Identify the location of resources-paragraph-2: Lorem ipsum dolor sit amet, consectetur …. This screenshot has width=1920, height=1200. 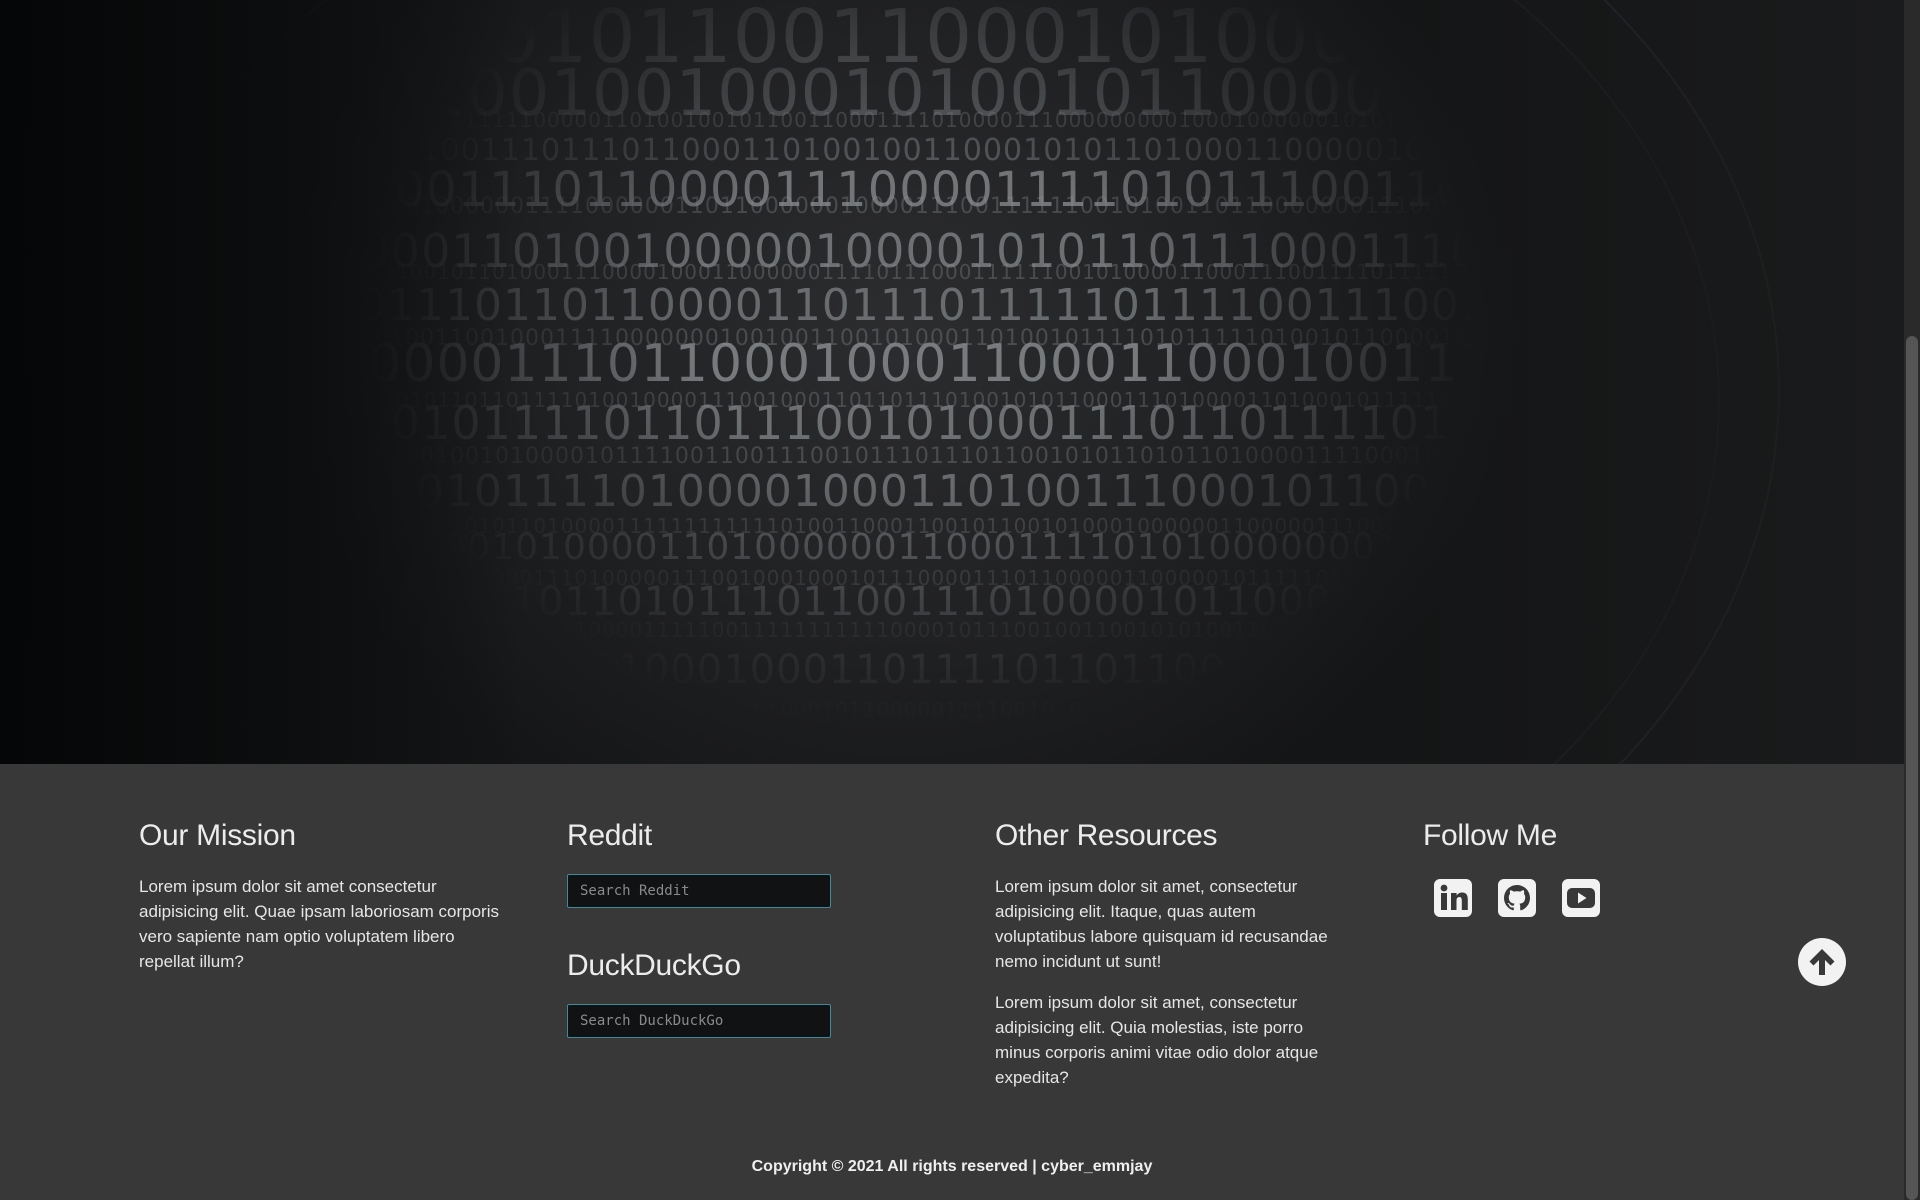
(1157, 1040).